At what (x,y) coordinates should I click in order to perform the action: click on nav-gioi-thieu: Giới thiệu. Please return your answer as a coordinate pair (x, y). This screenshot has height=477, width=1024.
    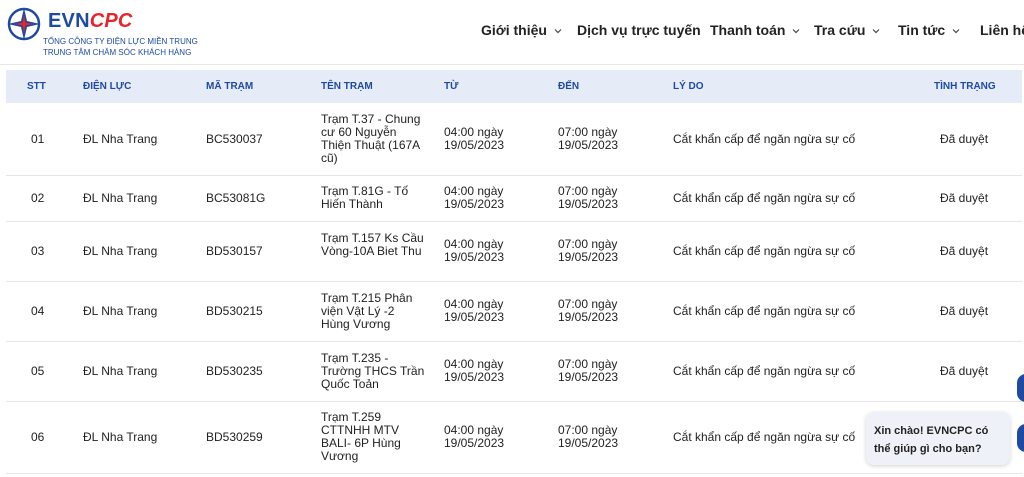
    Looking at the image, I should click on (522, 30).